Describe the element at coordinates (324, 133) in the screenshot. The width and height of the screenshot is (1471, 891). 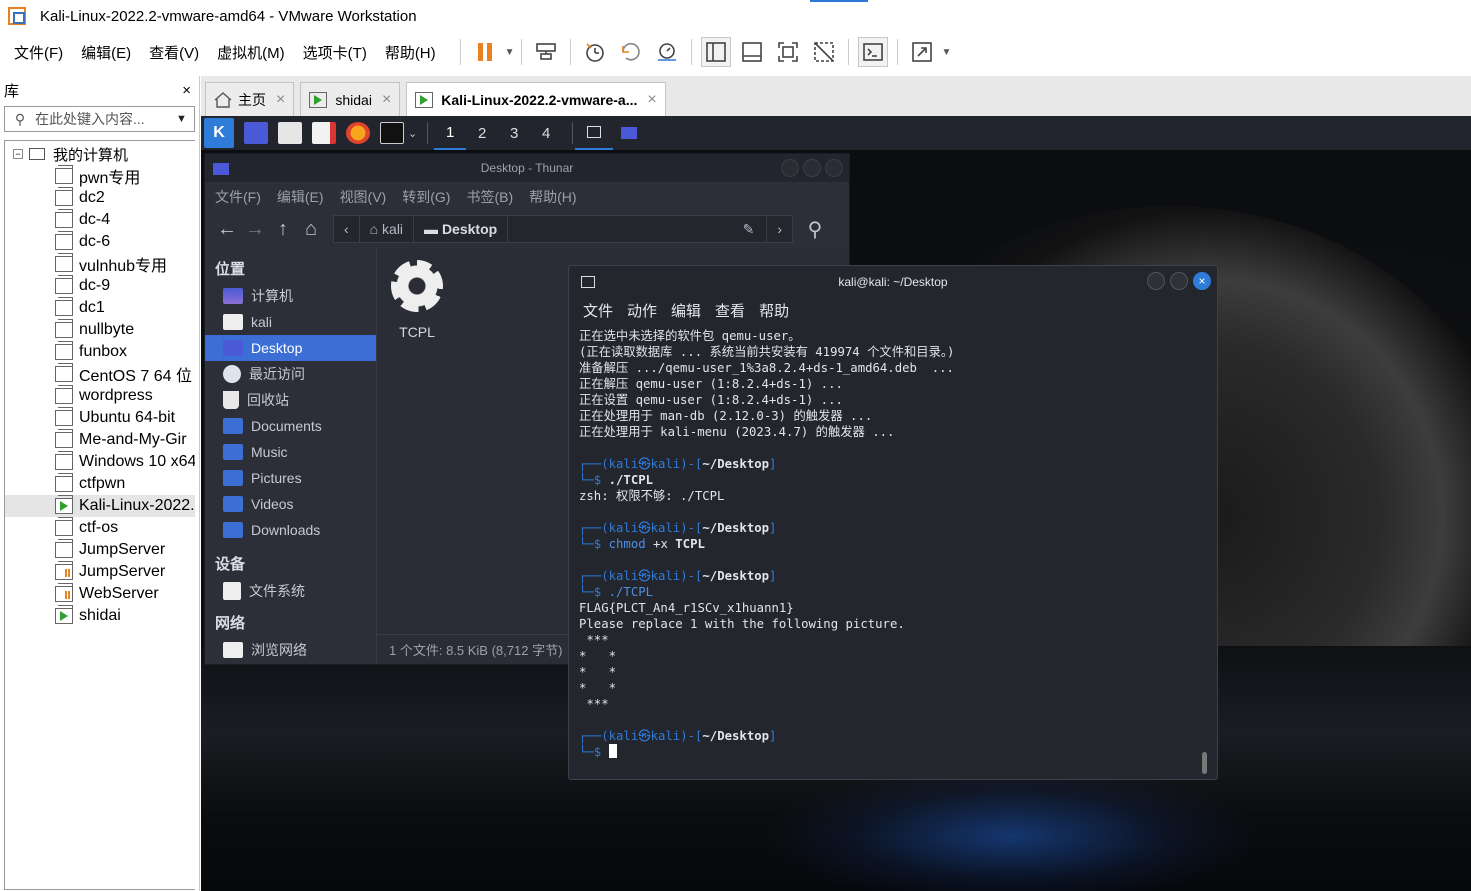
I see `text-editor-icon` at that location.